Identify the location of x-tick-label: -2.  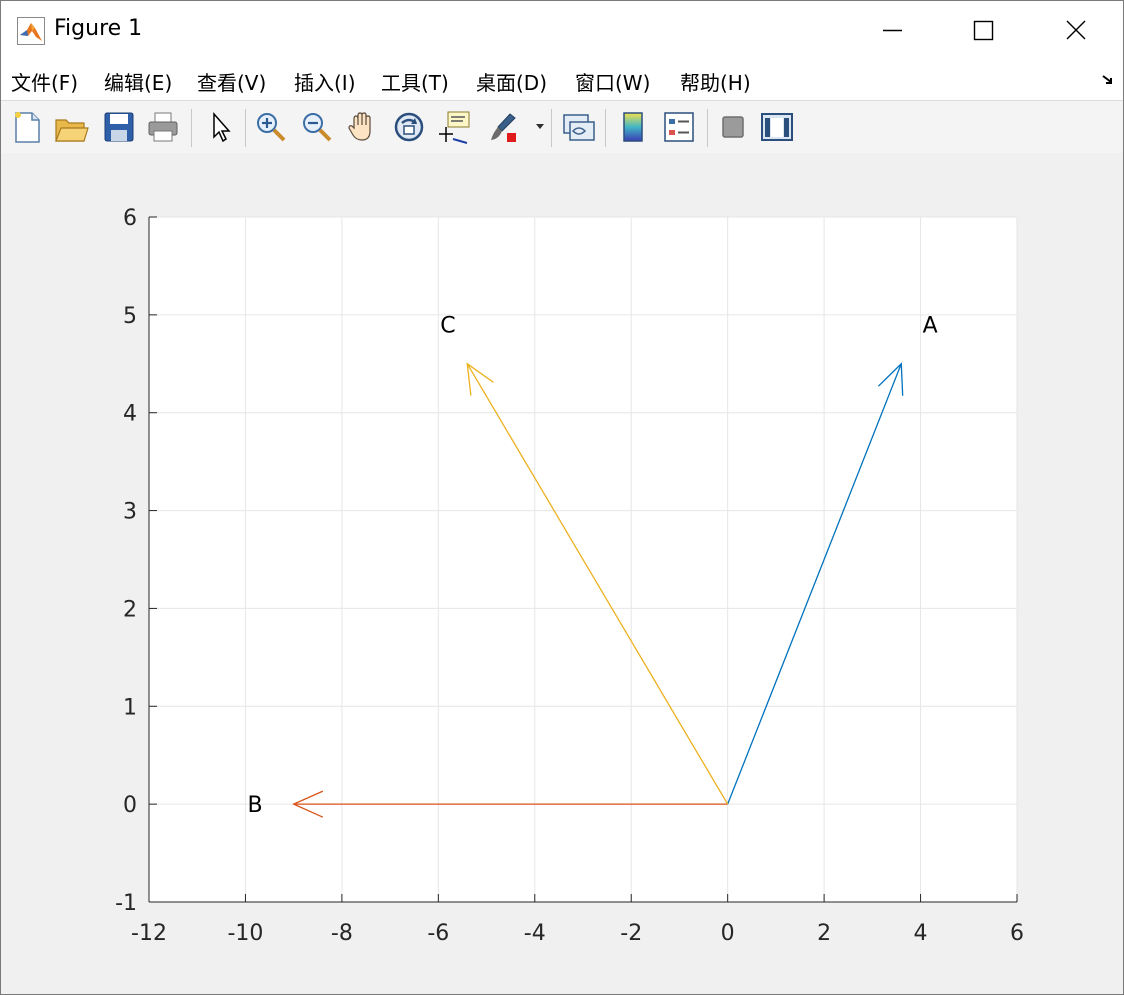
(631, 933).